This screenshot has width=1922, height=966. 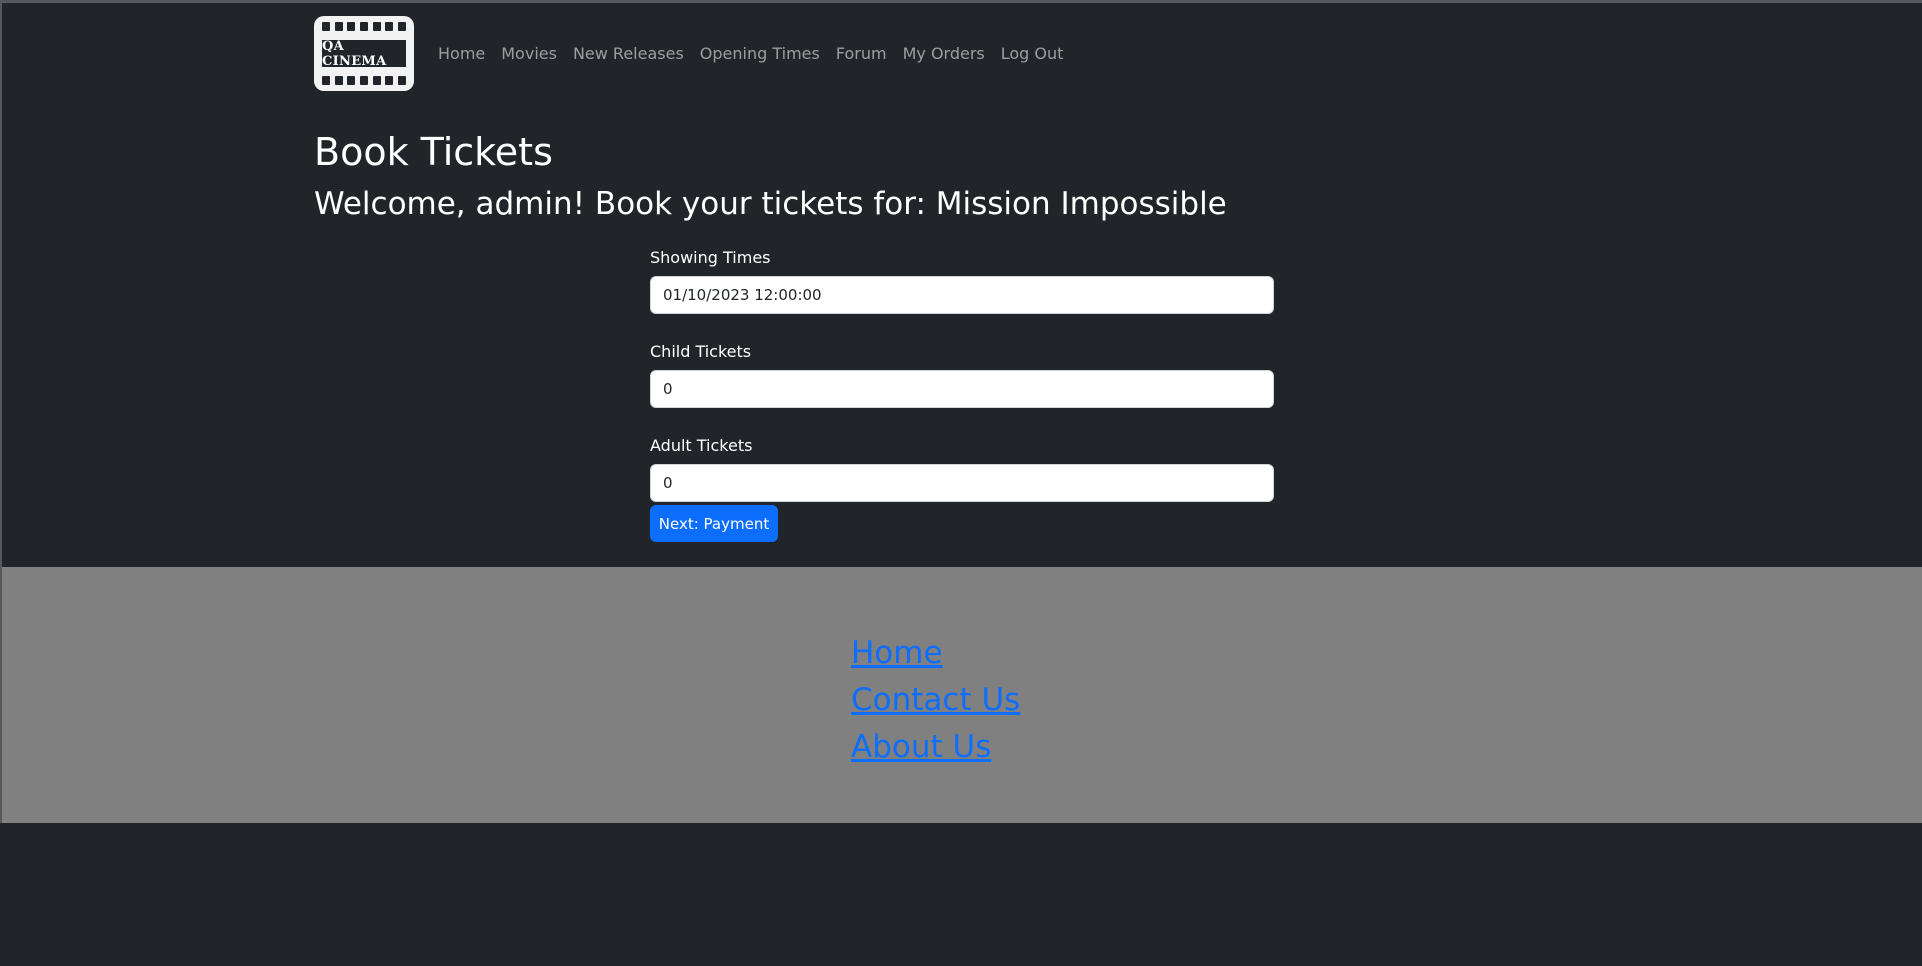 What do you see at coordinates (714, 523) in the screenshot?
I see `next-payment-button: Next: Payment` at bounding box center [714, 523].